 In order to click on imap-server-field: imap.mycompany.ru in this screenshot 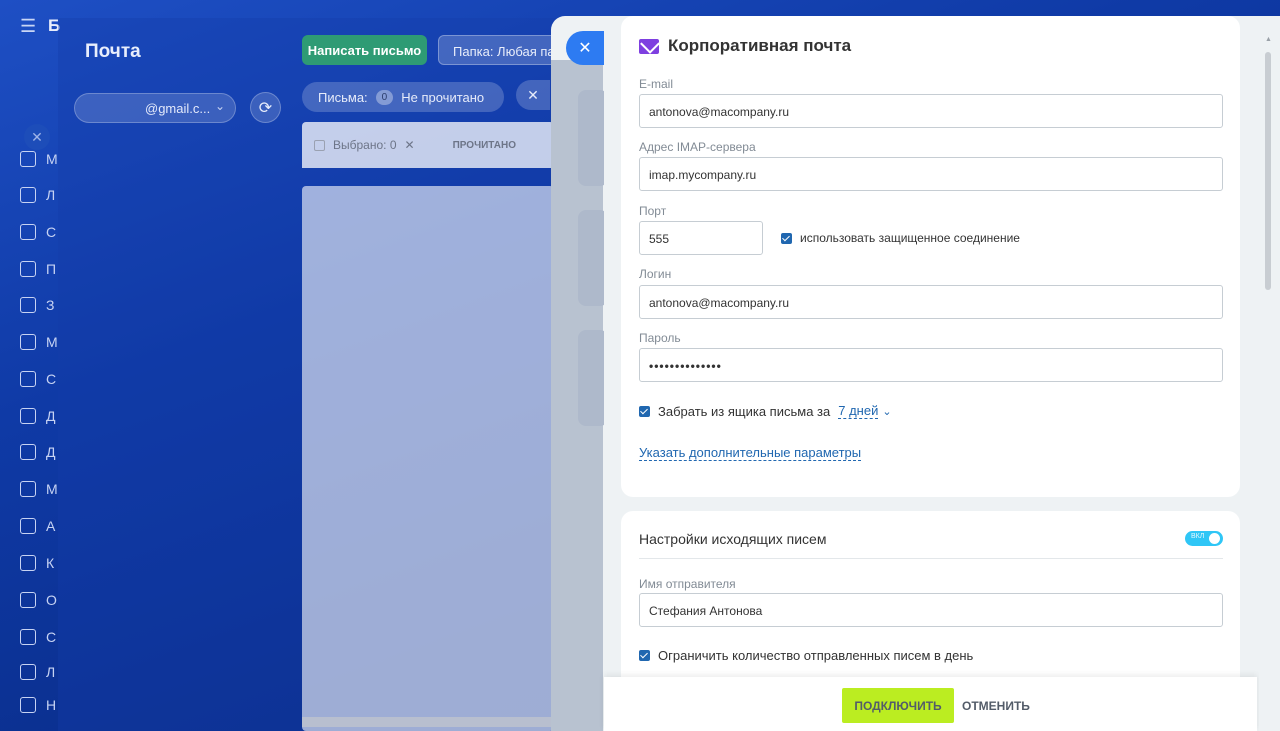, I will do `click(931, 174)`.